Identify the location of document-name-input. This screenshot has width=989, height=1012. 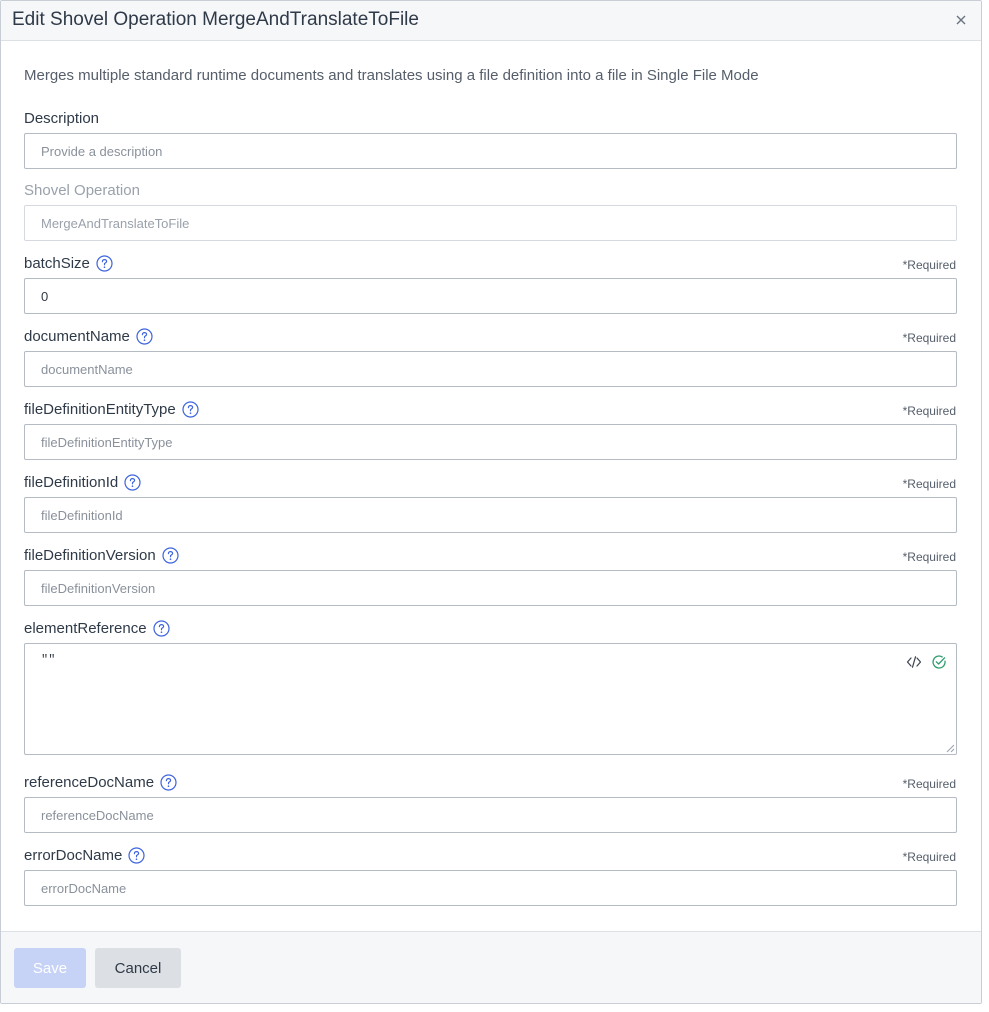
(490, 369).